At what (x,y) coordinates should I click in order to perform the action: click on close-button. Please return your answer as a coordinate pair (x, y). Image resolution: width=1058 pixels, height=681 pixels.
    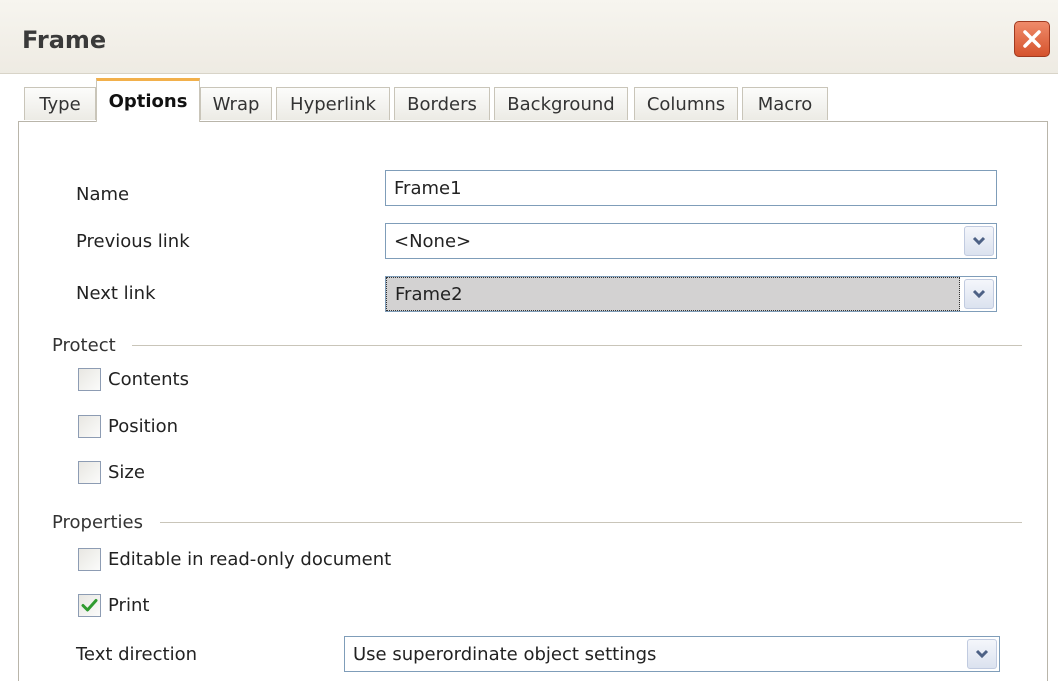
    Looking at the image, I should click on (1032, 39).